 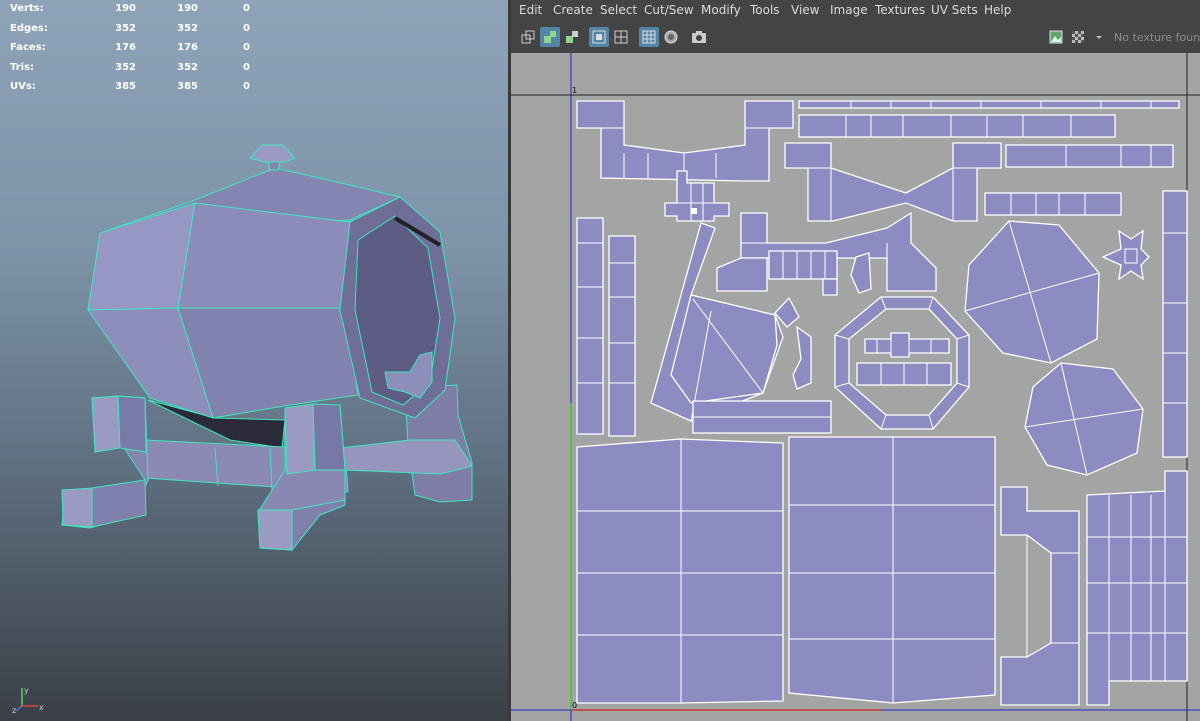 What do you see at coordinates (669, 10) in the screenshot?
I see `menu-cut-sew: Cut/Sew` at bounding box center [669, 10].